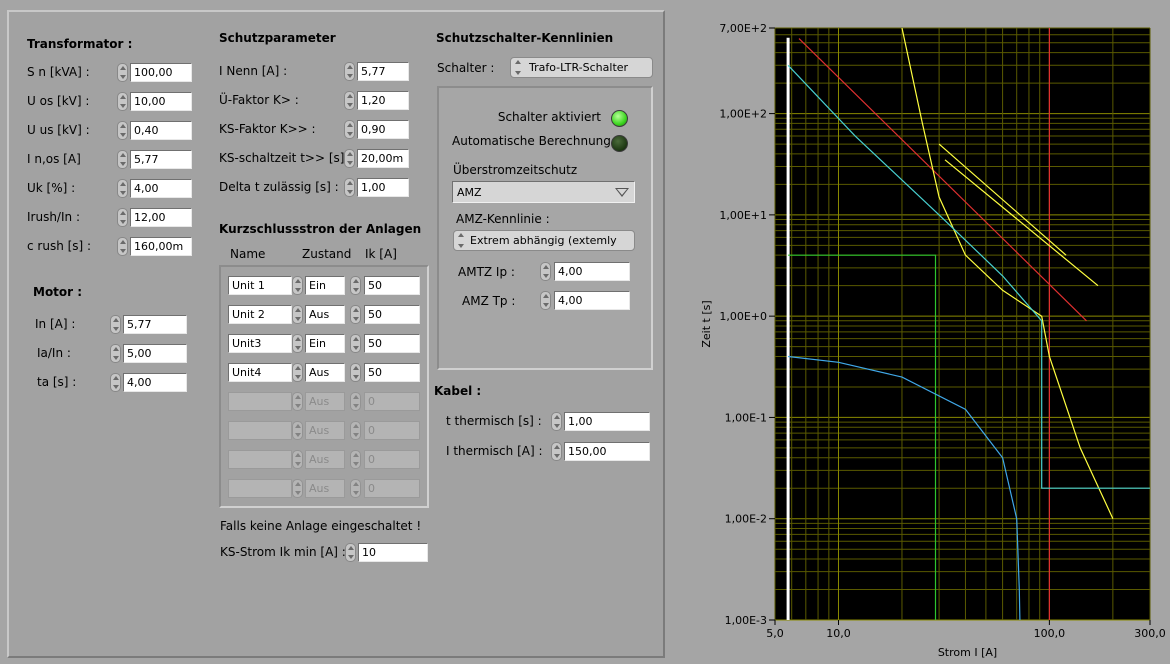  I want to click on ik-min-input: 10, so click(393, 552).